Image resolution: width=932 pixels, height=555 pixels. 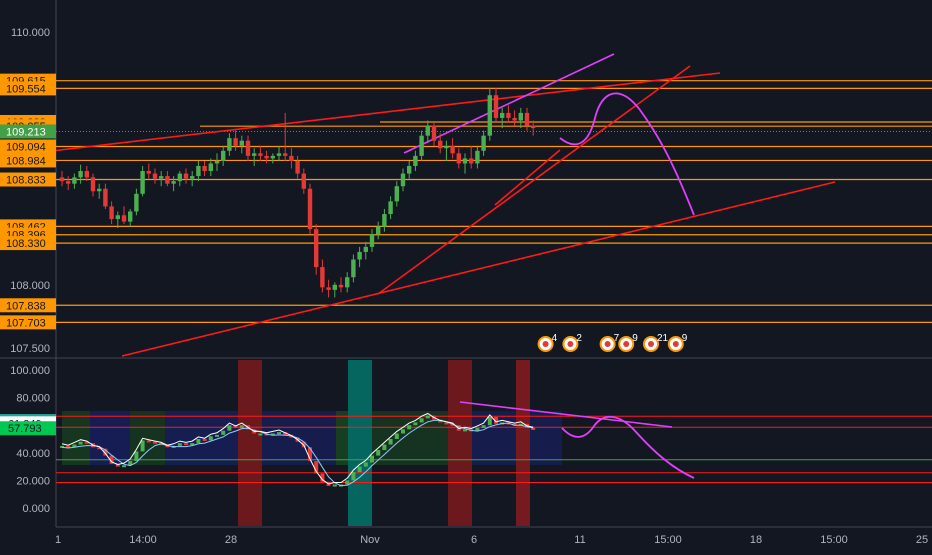 What do you see at coordinates (58, 540) in the screenshot?
I see `x-tick-label: 1` at bounding box center [58, 540].